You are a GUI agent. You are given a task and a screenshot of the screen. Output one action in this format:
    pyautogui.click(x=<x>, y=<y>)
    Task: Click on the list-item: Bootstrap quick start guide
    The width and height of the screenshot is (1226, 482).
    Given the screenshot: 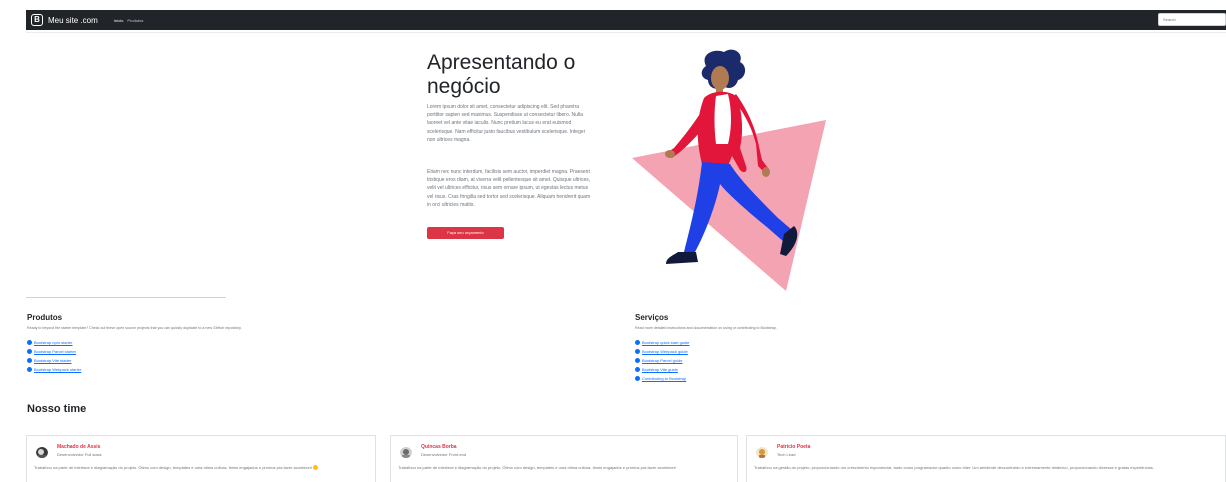 What is the action you would take?
    pyautogui.click(x=662, y=342)
    